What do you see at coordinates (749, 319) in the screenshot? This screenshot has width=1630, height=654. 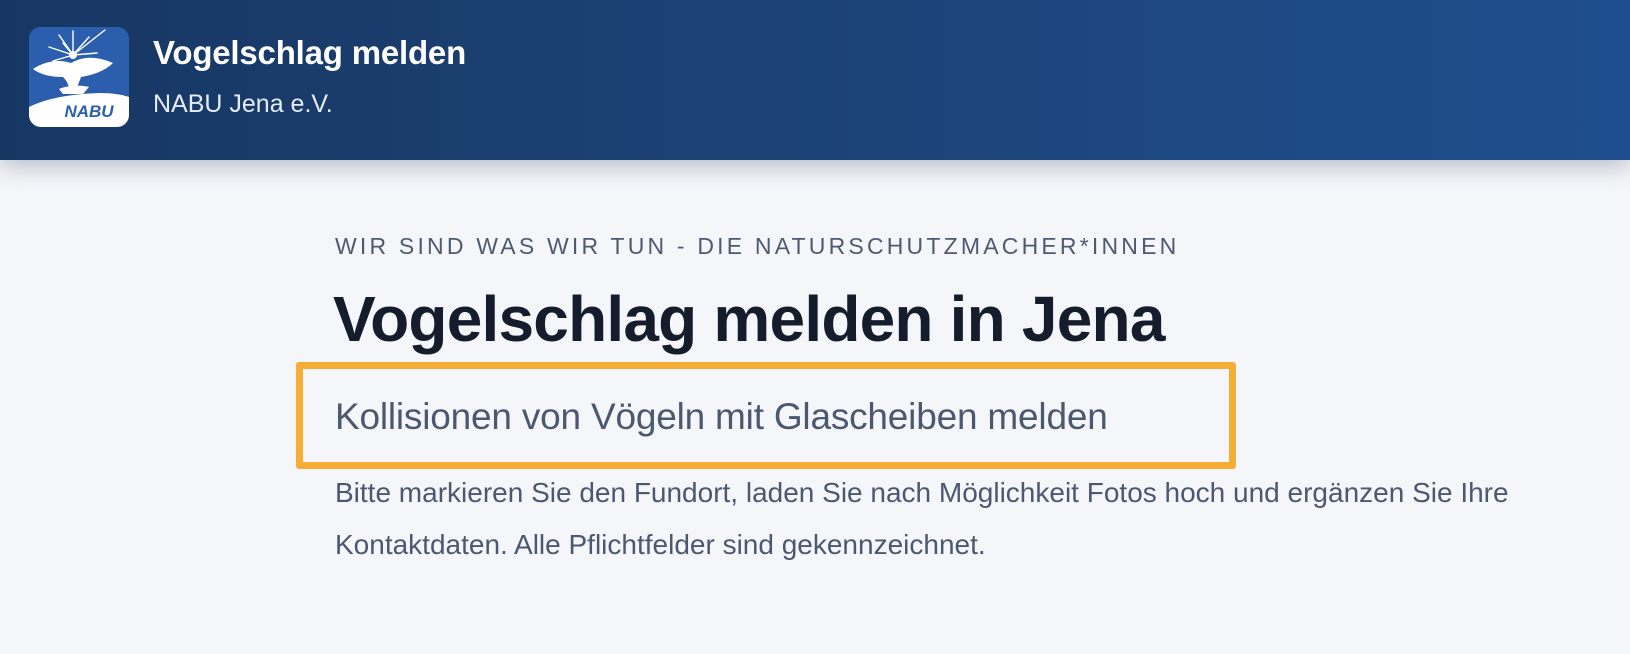 I see `page-title: Vogelschlag melden in Jena` at bounding box center [749, 319].